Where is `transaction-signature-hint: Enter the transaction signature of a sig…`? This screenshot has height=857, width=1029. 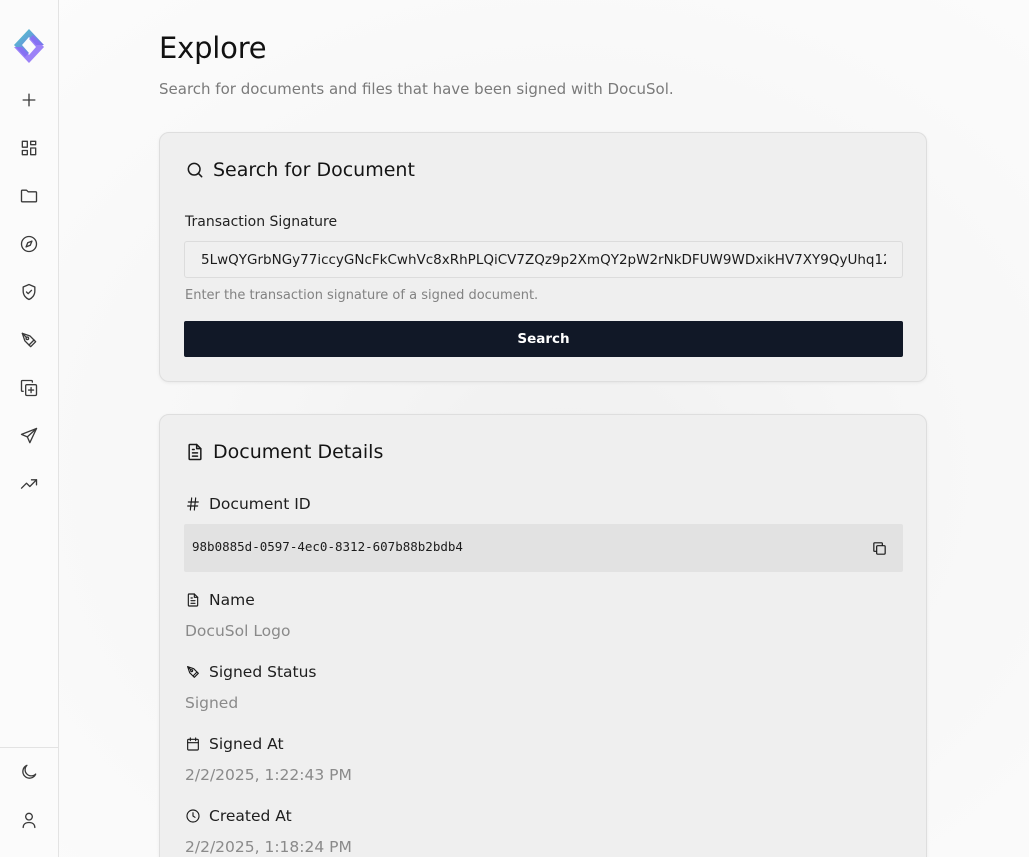
transaction-signature-hint: Enter the transaction signature of a sig… is located at coordinates (362, 295).